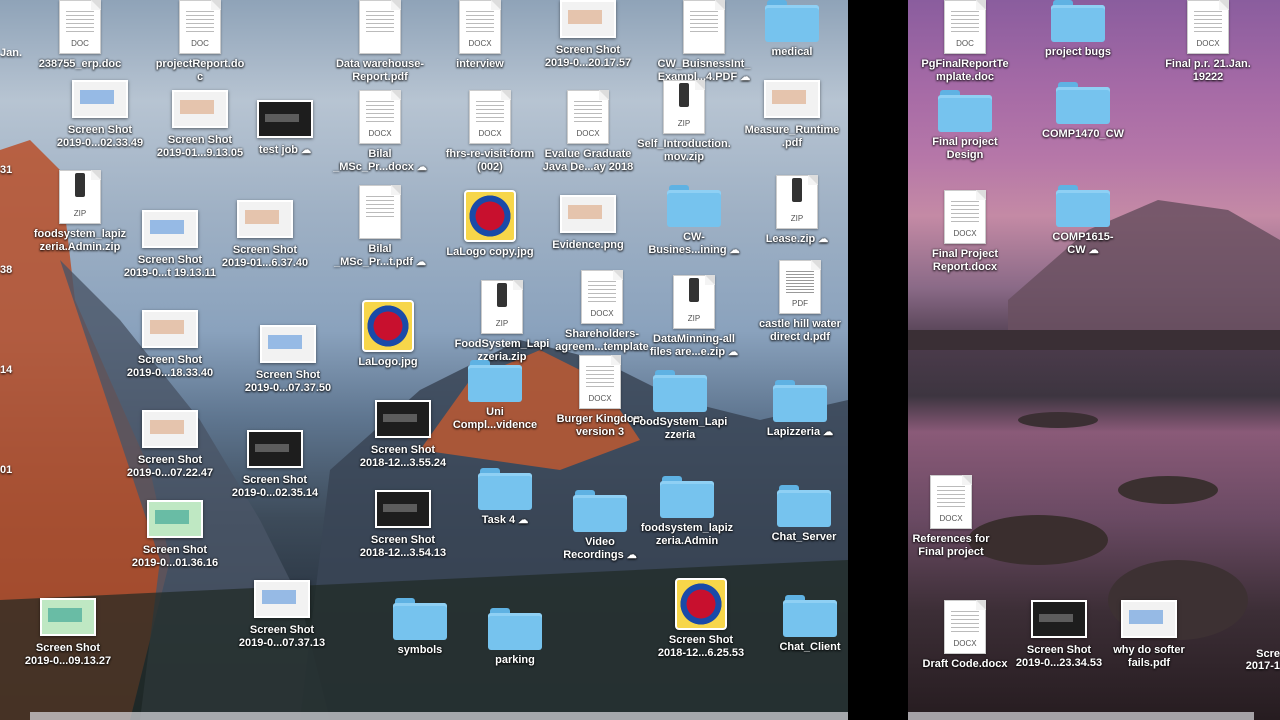  Describe the element at coordinates (68, 633) in the screenshot. I see `desktop-icon: Screen Shot 2019-0...09.13.27` at that location.